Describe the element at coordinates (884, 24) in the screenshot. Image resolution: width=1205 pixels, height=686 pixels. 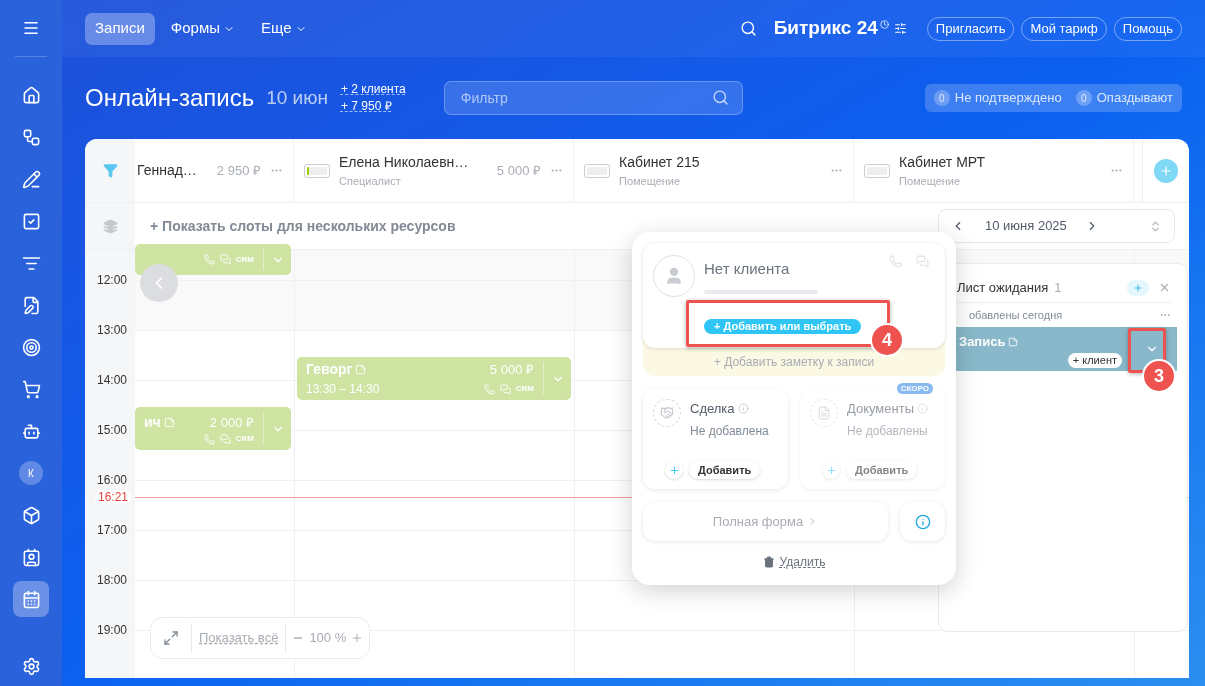
I see `clock-icon` at that location.